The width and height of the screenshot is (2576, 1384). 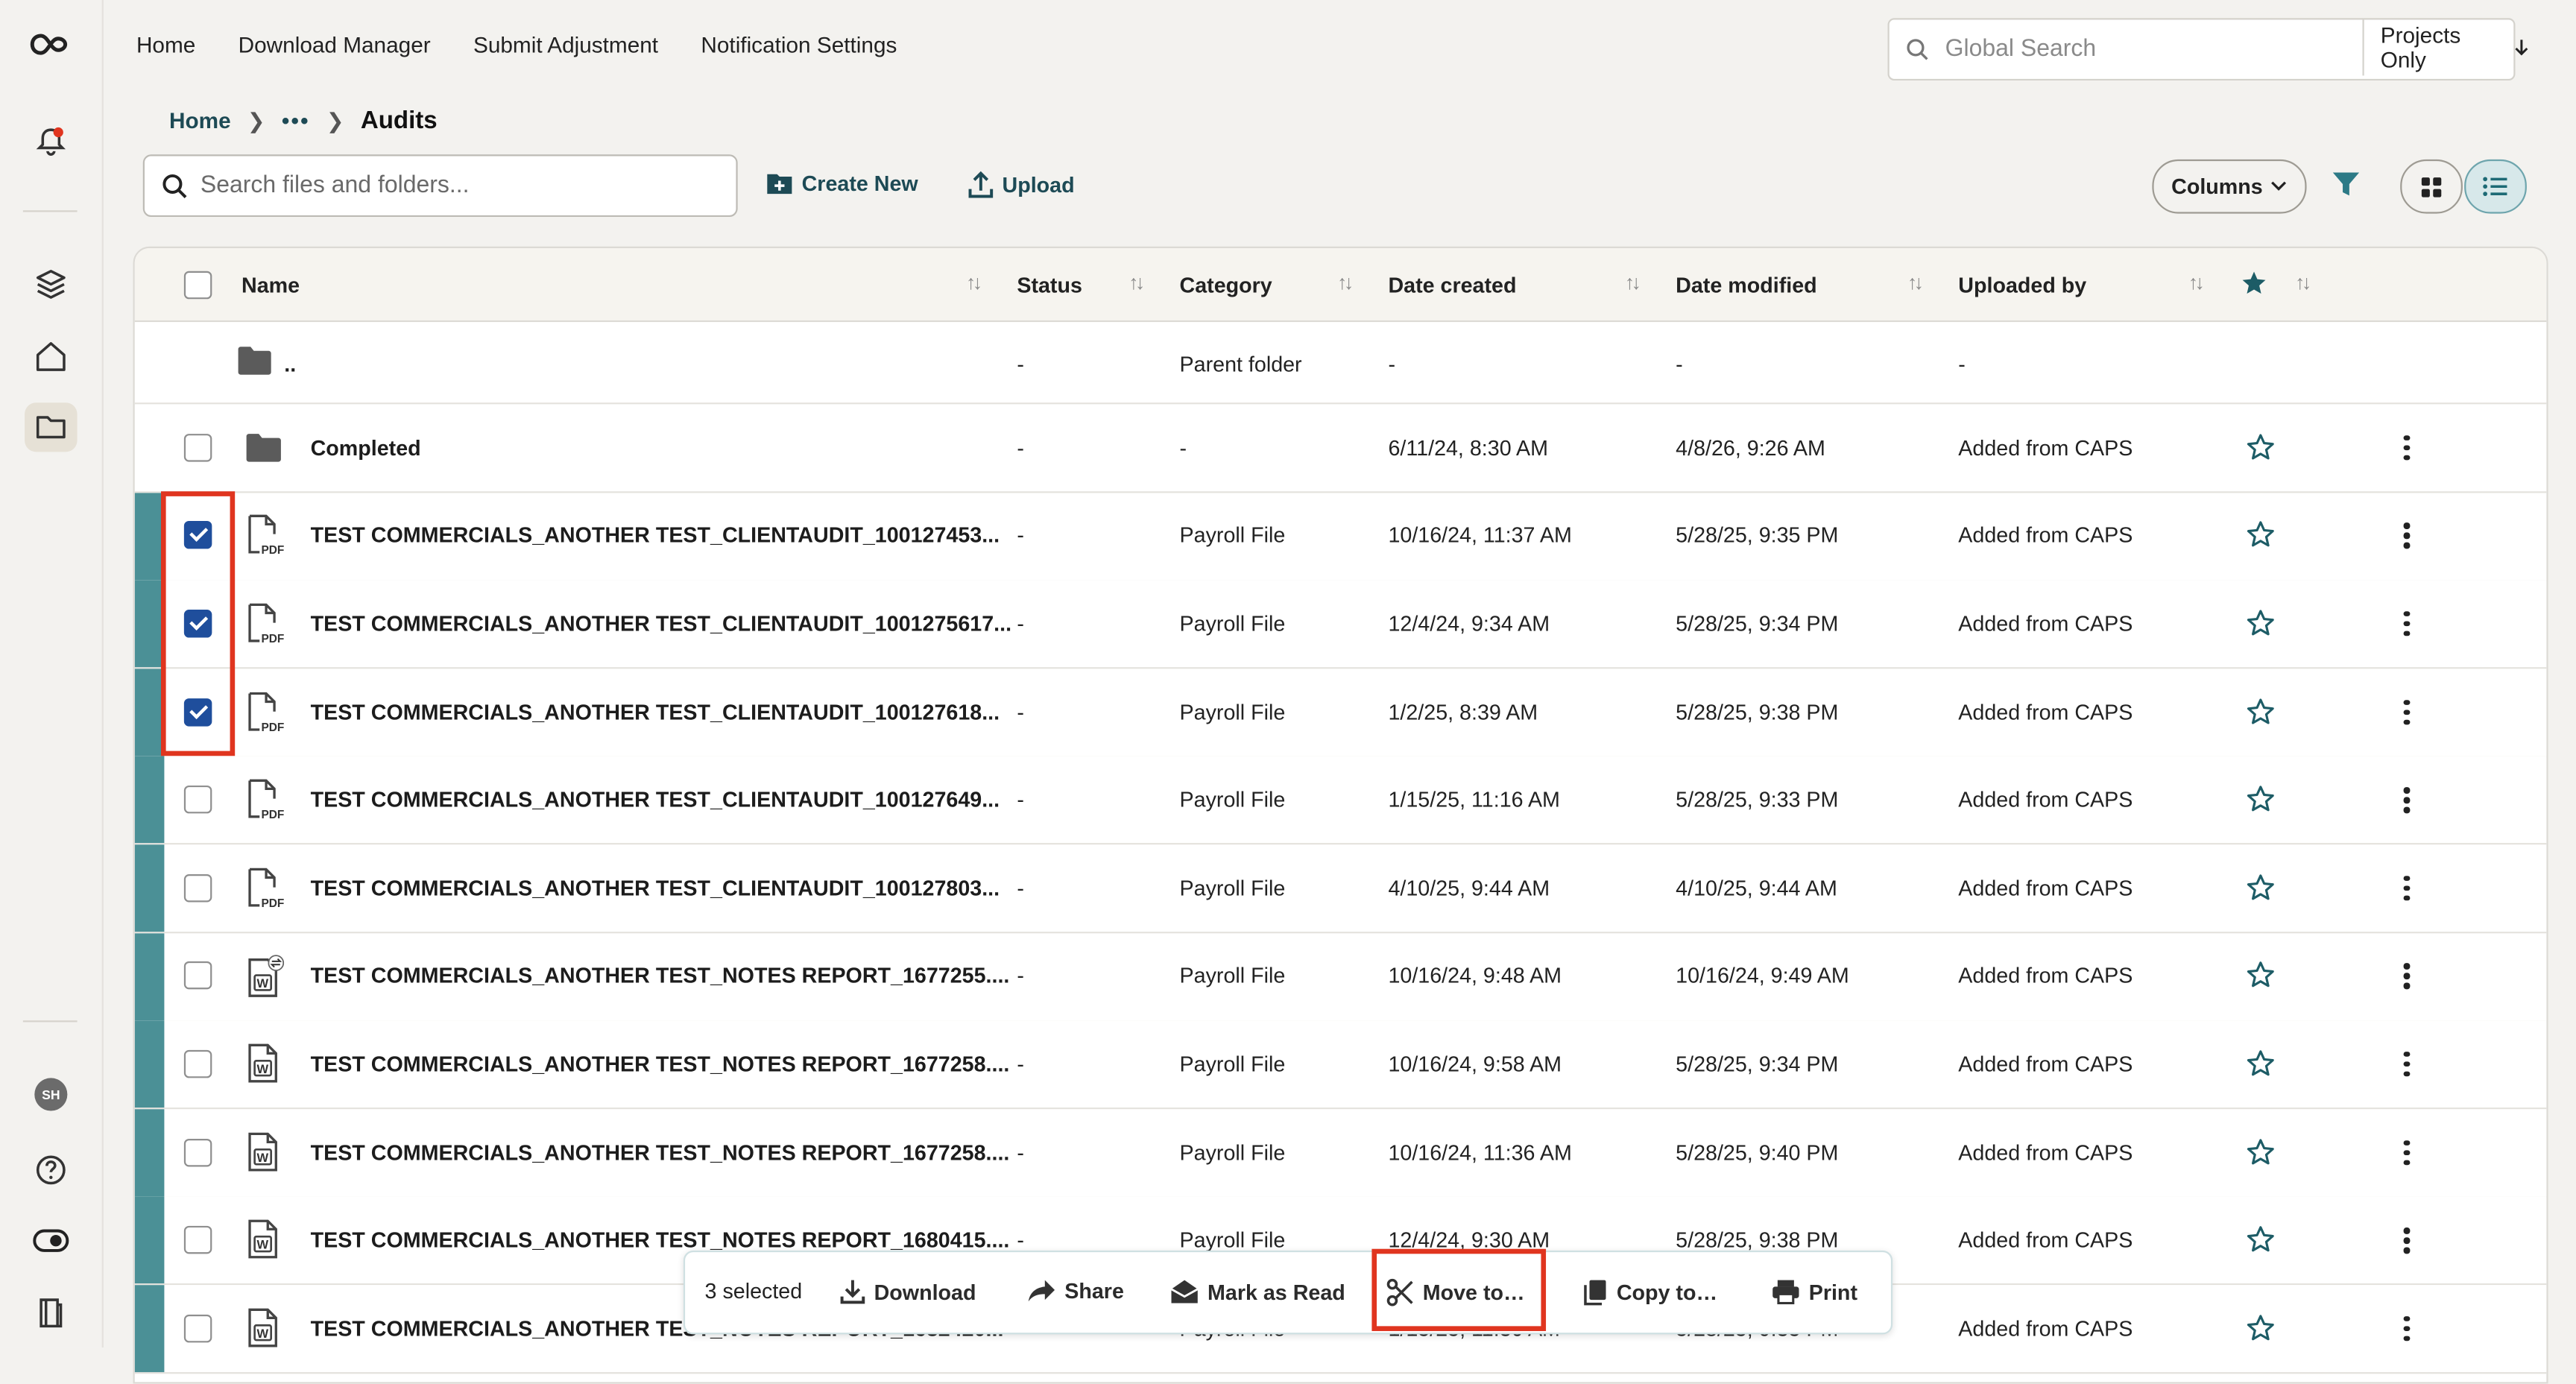 What do you see at coordinates (799, 45) in the screenshot?
I see `nav-notification-settings: Notification Settings` at bounding box center [799, 45].